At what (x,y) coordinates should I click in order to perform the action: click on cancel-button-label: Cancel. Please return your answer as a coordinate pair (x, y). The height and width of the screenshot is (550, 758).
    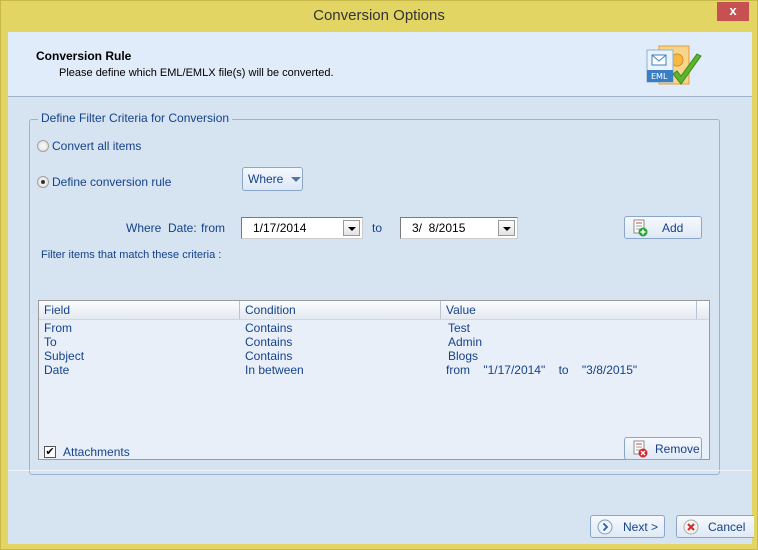
    Looking at the image, I should click on (727, 526).